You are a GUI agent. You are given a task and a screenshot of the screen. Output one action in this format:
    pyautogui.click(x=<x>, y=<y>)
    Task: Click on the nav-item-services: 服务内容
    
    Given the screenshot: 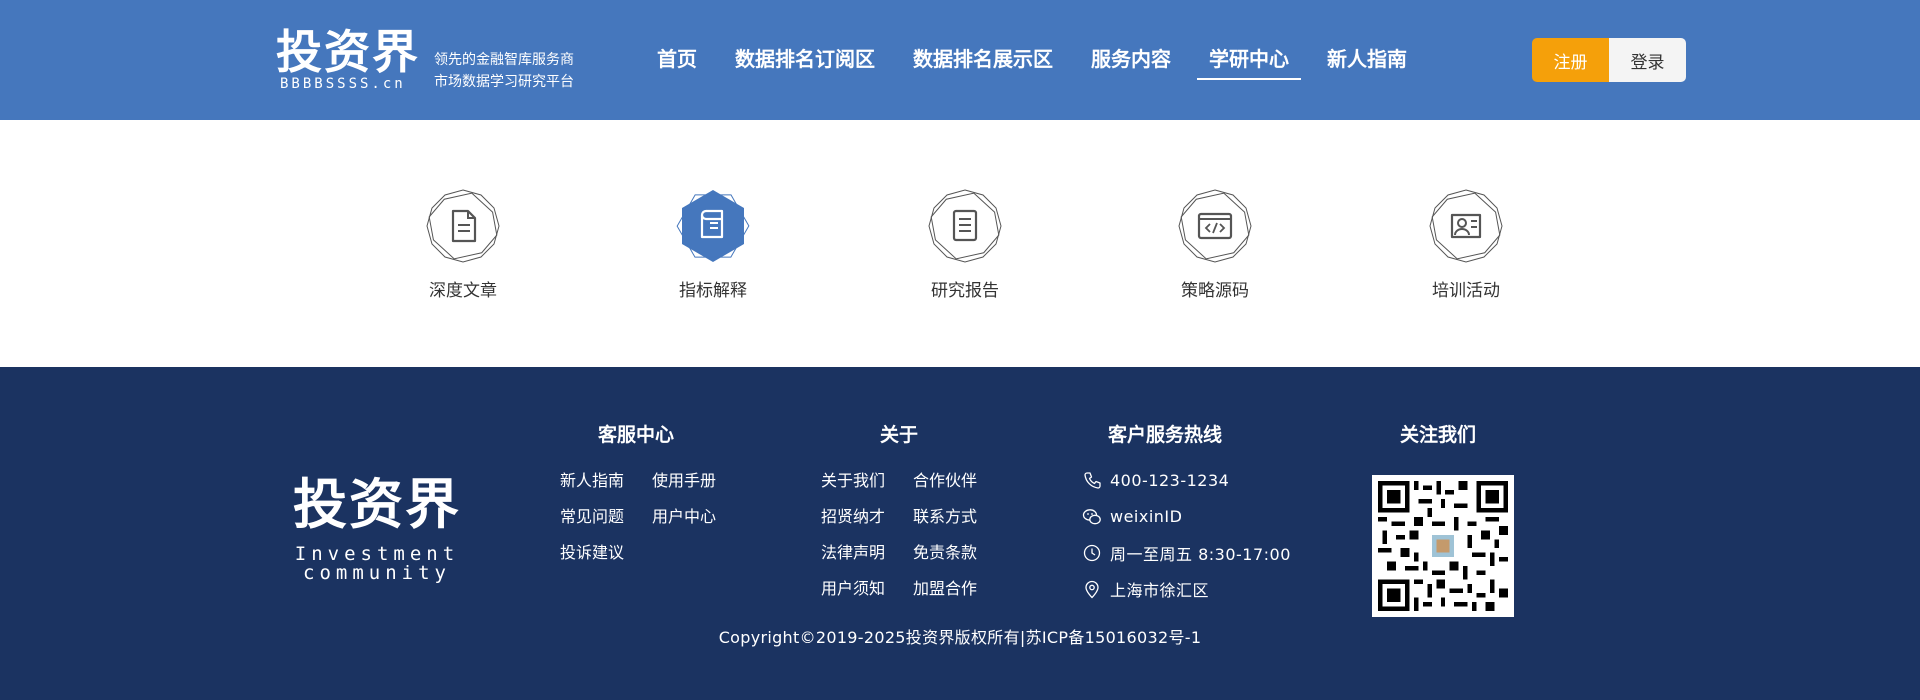 What is the action you would take?
    pyautogui.click(x=1131, y=60)
    